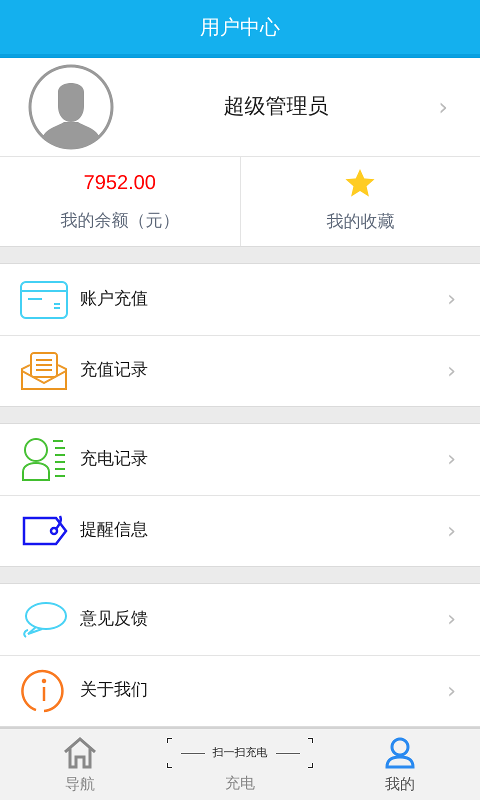 The image size is (480, 800). What do you see at coordinates (114, 530) in the screenshot?
I see `menu-label: 提醒信息` at bounding box center [114, 530].